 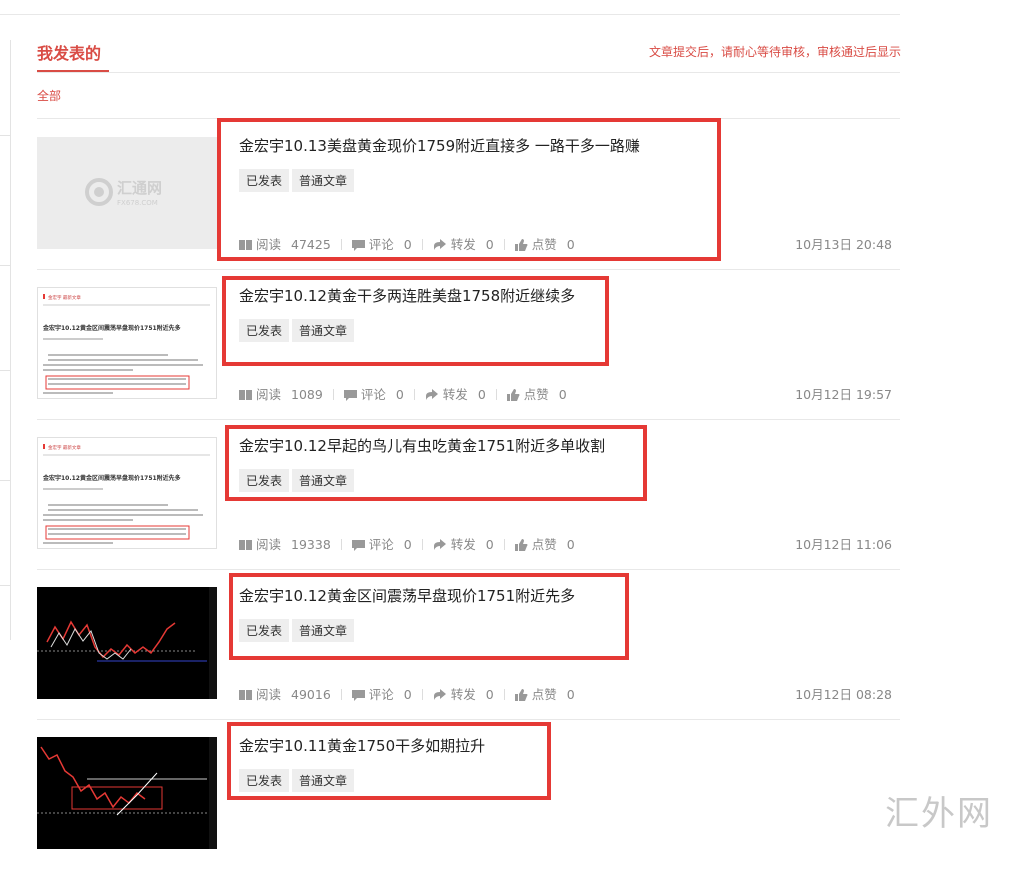 I want to click on top-divider, so click(x=450, y=14).